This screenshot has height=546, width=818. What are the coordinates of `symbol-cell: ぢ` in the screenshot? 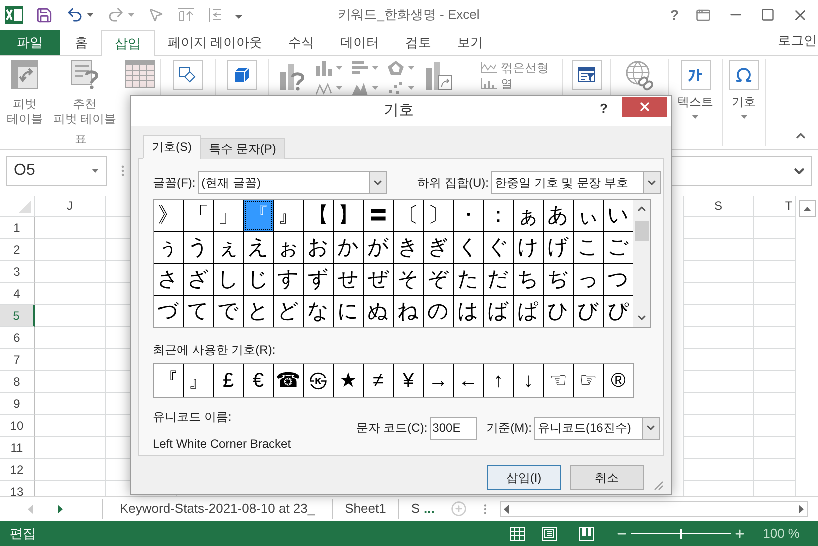 It's located at (558, 279).